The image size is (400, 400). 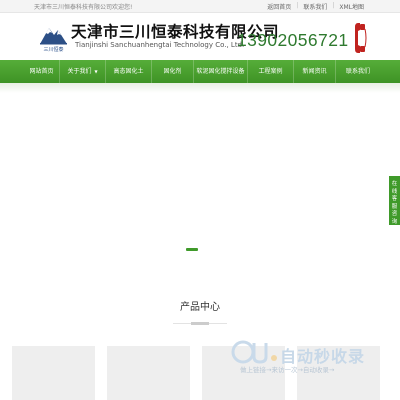 I want to click on nav-item-about: 关于我们 ▼, so click(x=83, y=71).